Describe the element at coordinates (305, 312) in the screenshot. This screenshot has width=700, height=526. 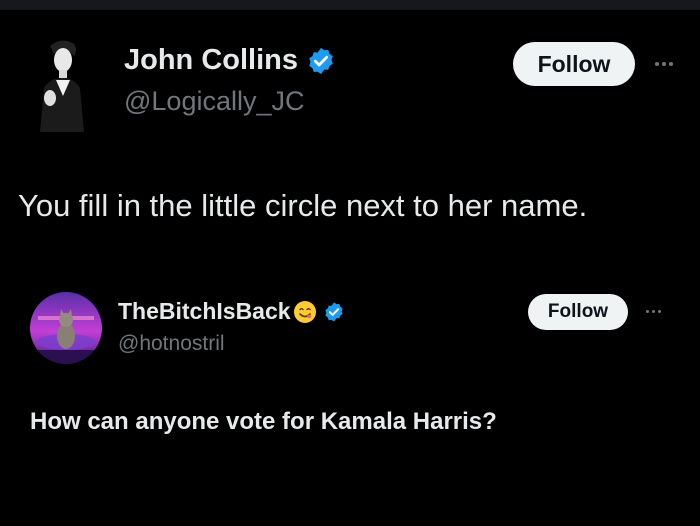
I see `smiling-face-emoji-icon` at that location.